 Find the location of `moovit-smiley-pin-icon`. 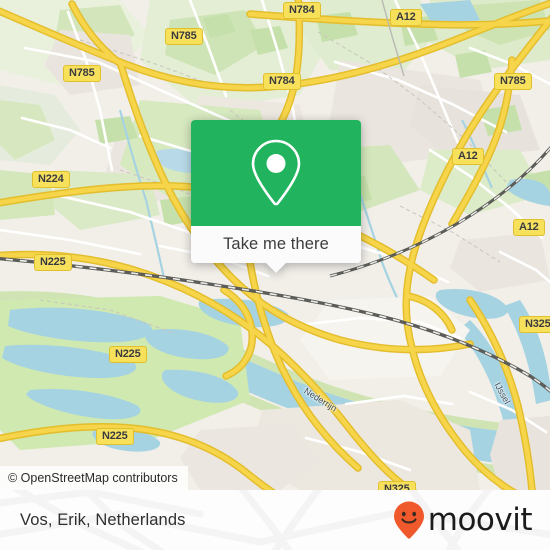

moovit-smiley-pin-icon is located at coordinates (408, 520).